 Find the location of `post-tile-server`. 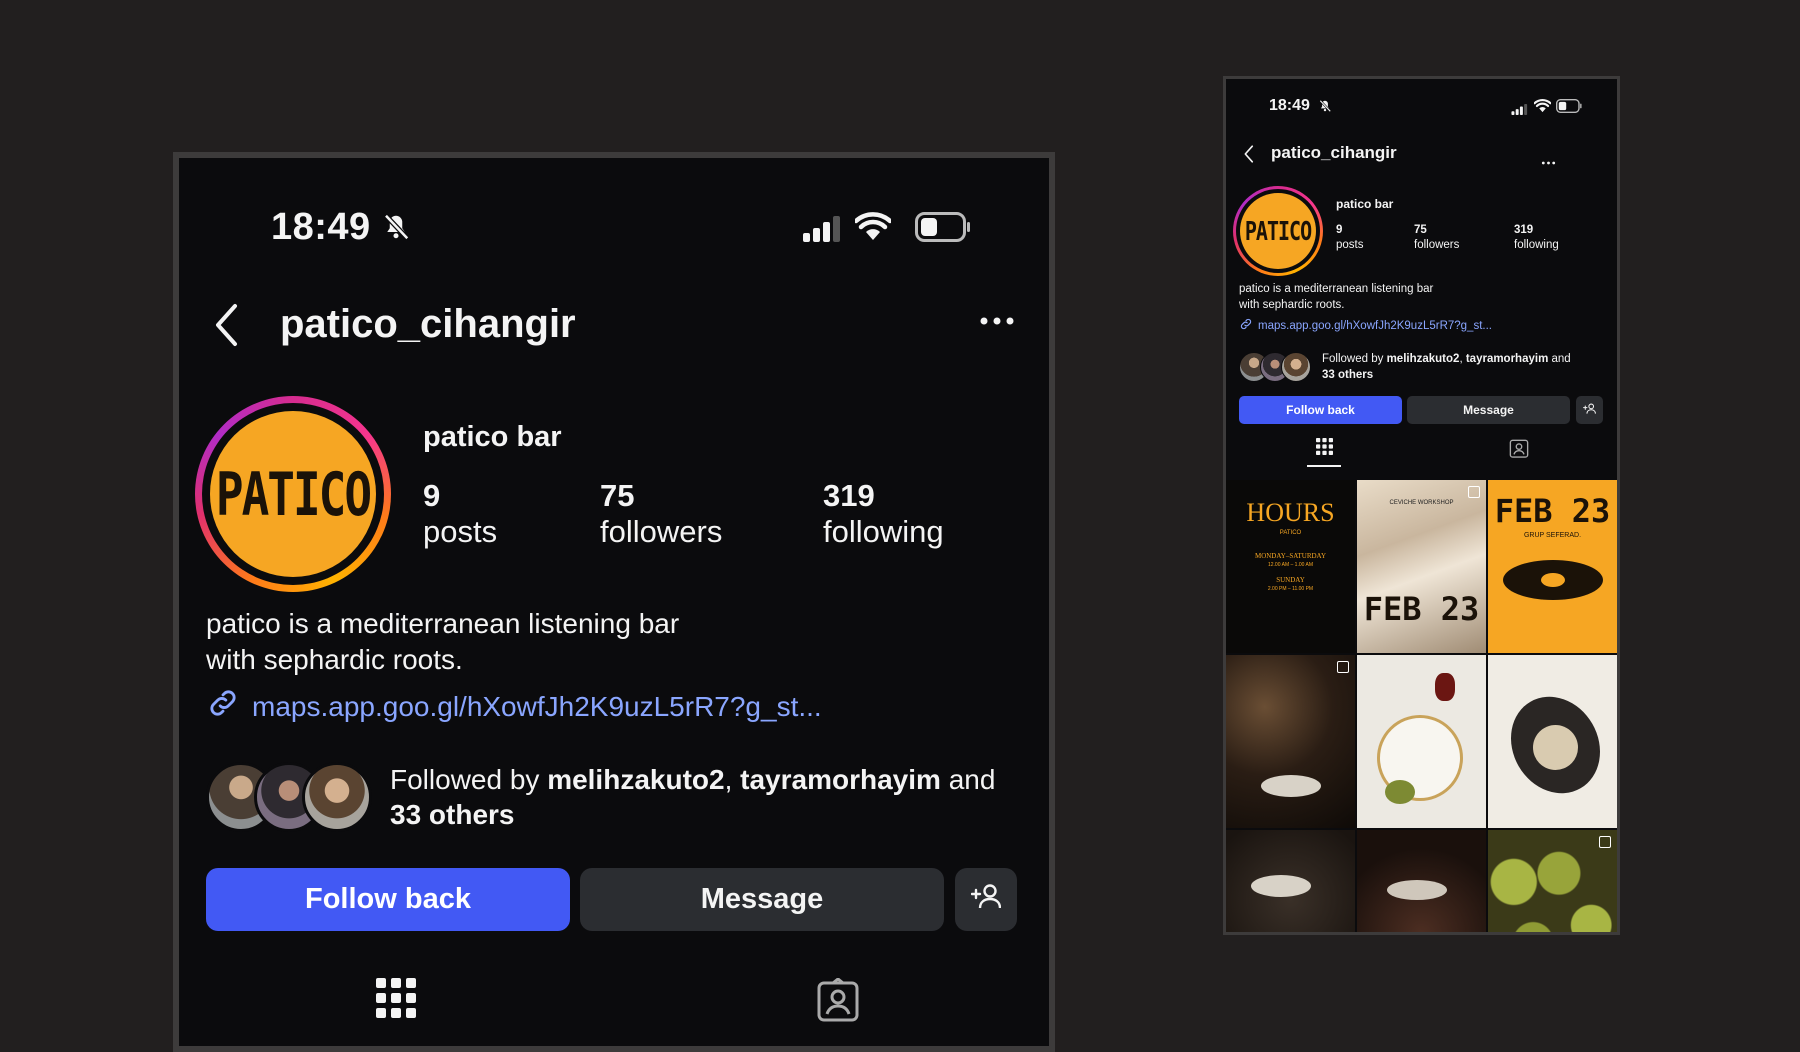

post-tile-server is located at coordinates (1290, 881).